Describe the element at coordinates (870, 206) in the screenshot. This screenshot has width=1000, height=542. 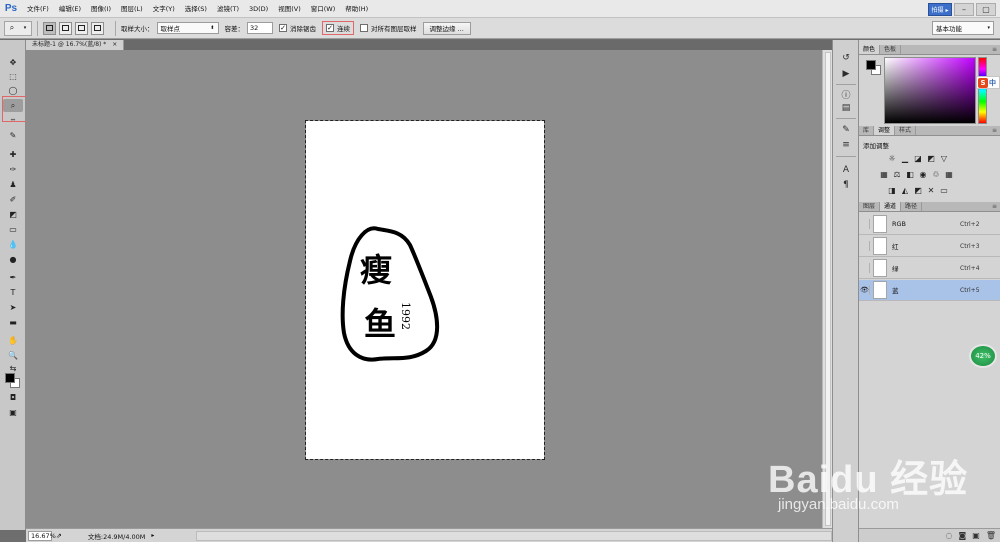
I see `tab-layers: 图层` at that location.